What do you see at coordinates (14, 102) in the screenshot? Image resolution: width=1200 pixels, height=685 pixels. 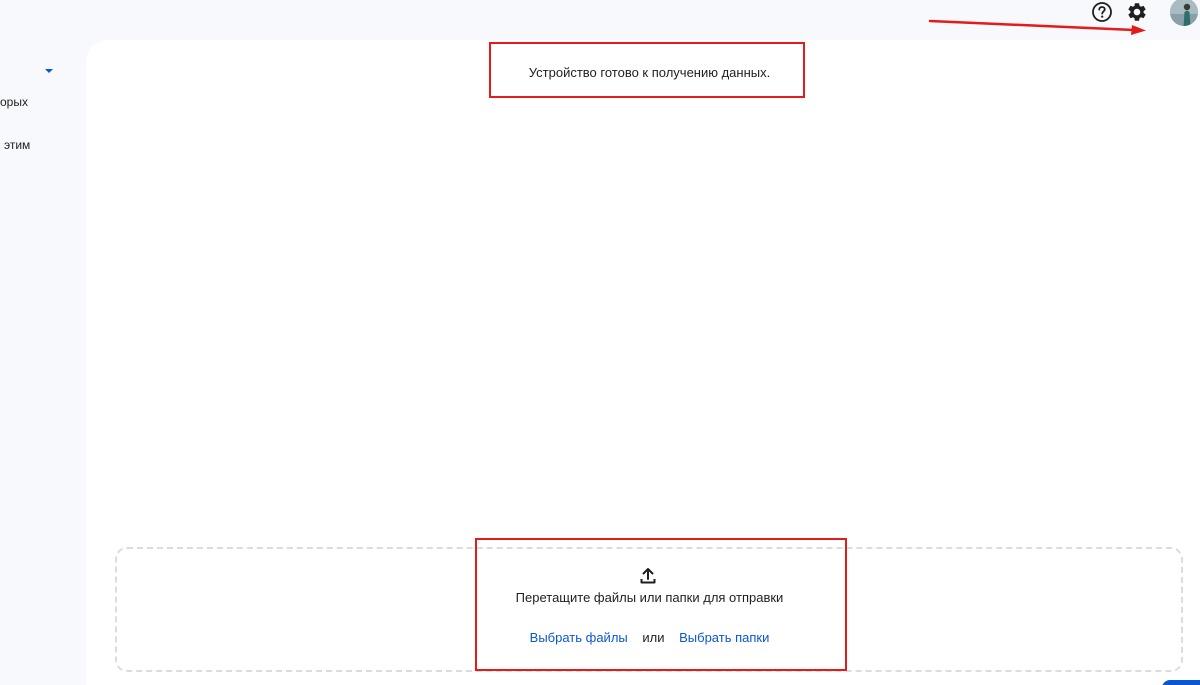 I see `sidebar-item-label: орых` at bounding box center [14, 102].